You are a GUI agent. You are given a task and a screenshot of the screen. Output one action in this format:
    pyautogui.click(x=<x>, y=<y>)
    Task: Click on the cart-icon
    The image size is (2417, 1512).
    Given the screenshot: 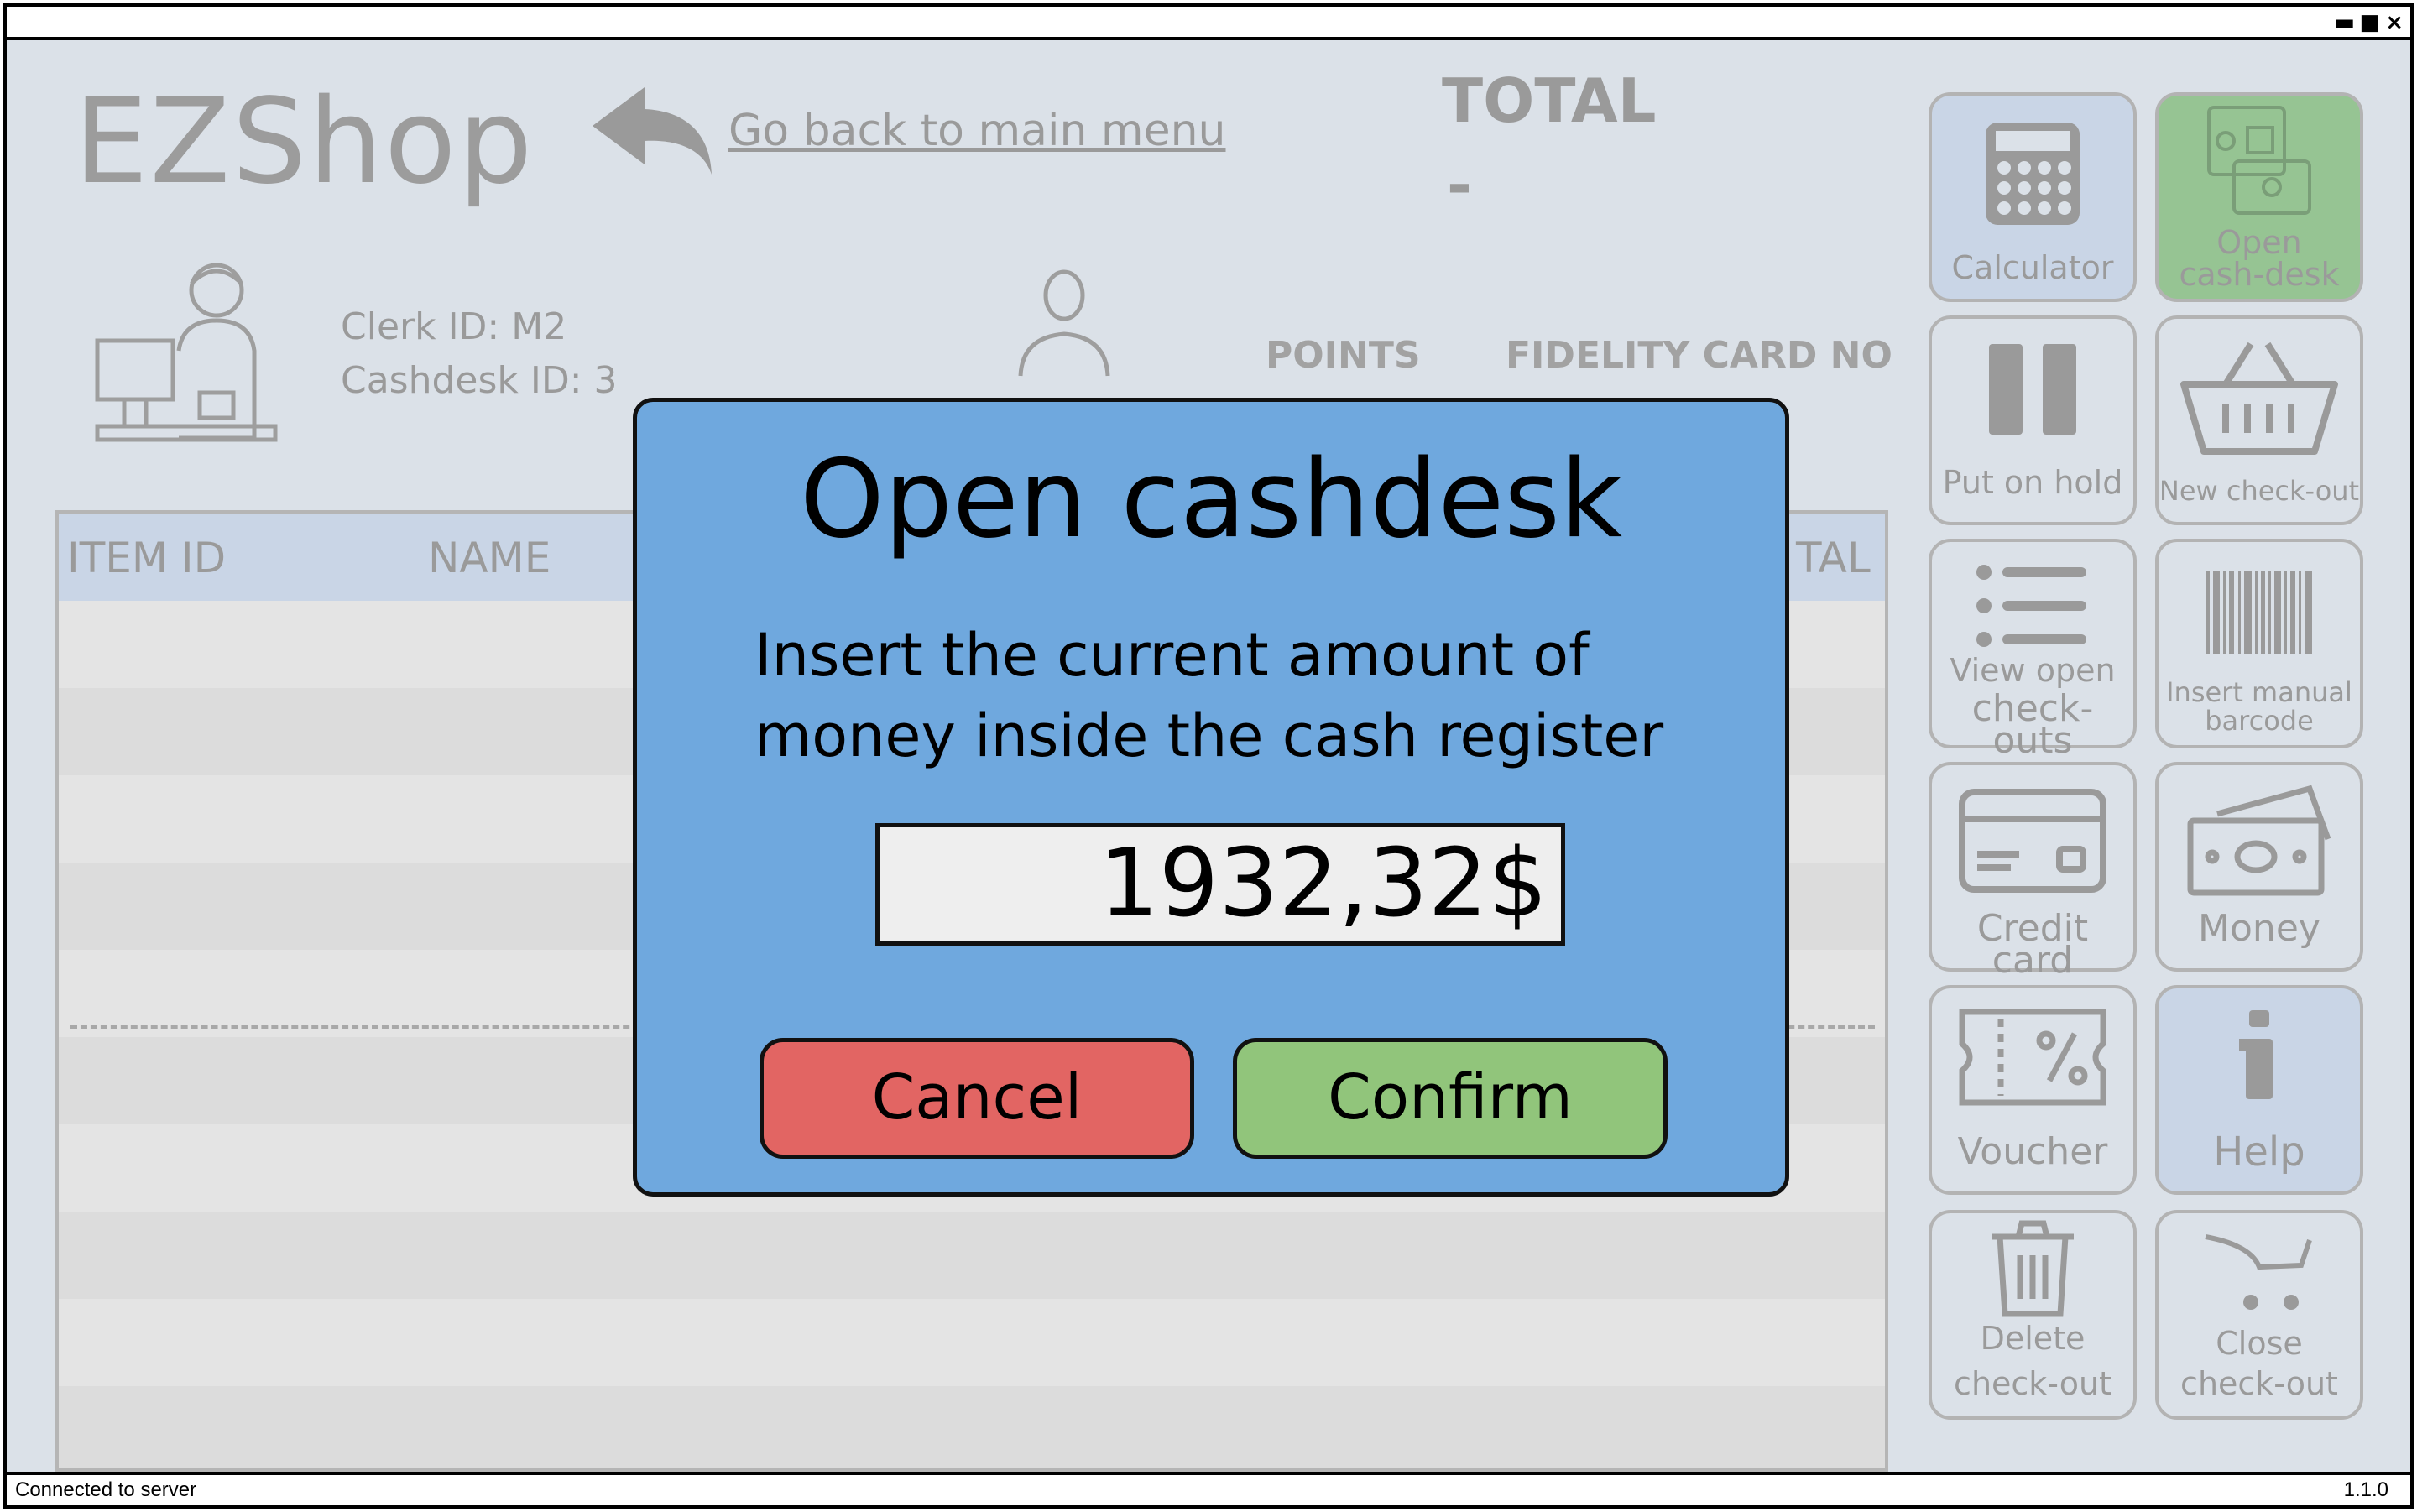 What is the action you would take?
    pyautogui.click(x=2259, y=1274)
    